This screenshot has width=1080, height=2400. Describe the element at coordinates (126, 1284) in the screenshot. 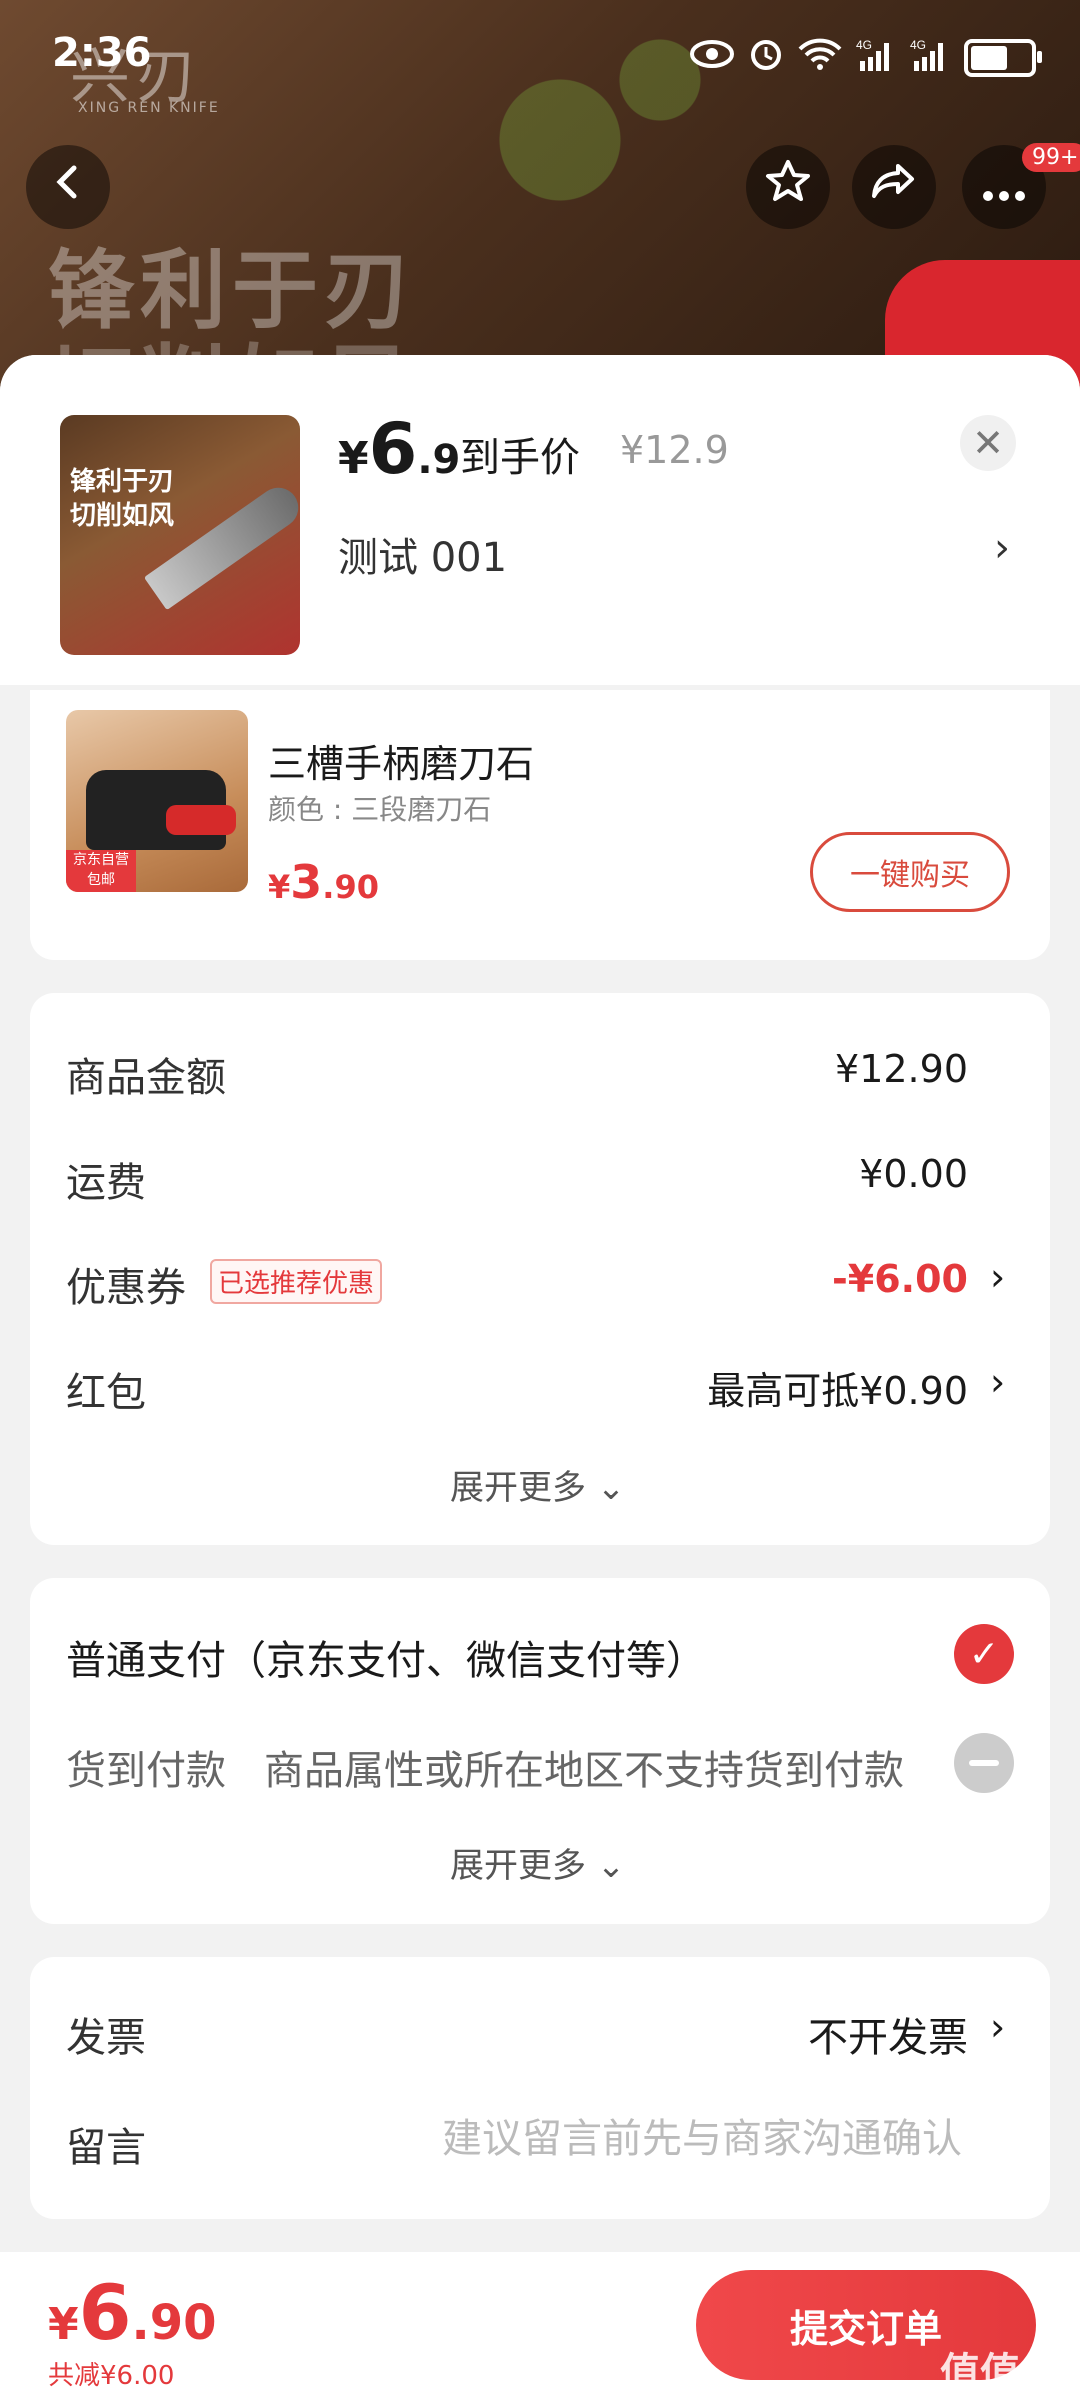

I see `coupon-label: 优惠券` at that location.